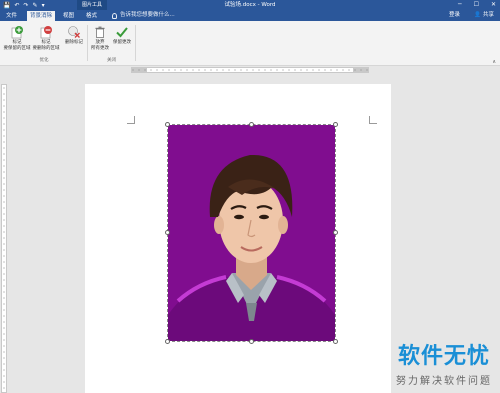 The image size is (500, 393). I want to click on title-bar: 💾 ↶ ↷ ✎ ▾ 图片工具 试验场.docx - Word ─ ☐ ✕, so click(250, 5).